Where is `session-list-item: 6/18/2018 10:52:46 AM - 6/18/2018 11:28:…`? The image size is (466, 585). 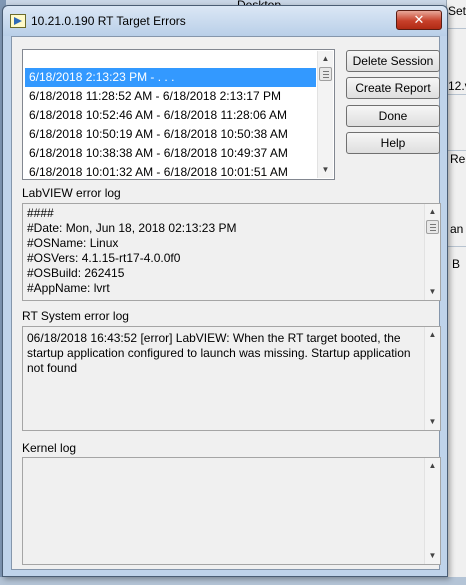 session-list-item: 6/18/2018 10:52:46 AM - 6/18/2018 11:28:… is located at coordinates (170, 115).